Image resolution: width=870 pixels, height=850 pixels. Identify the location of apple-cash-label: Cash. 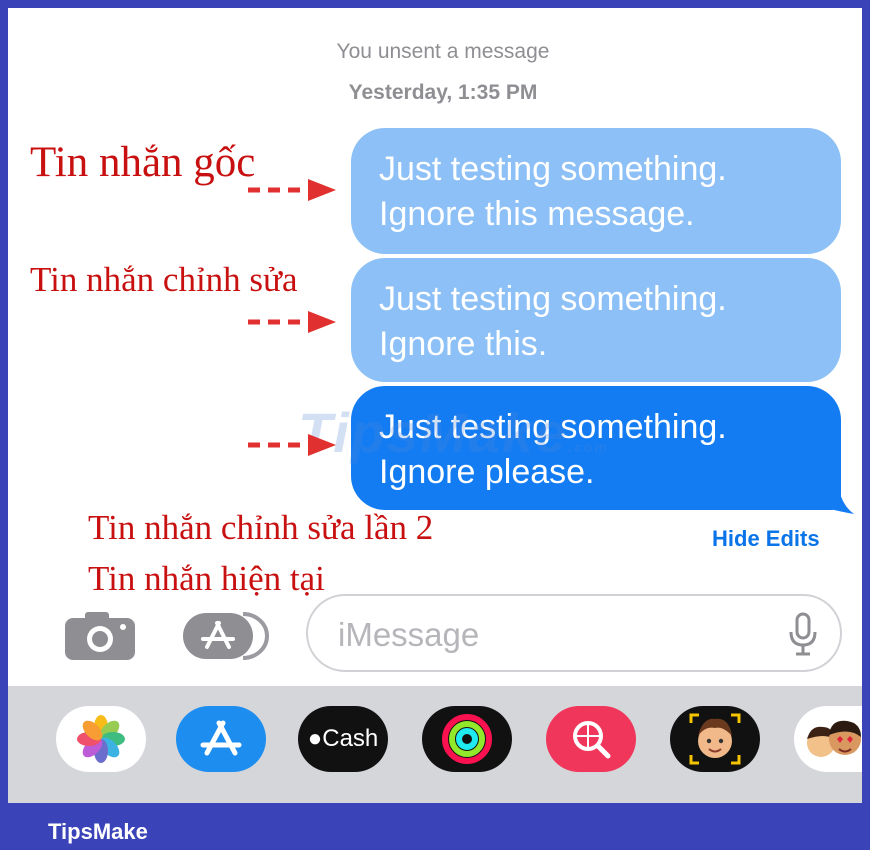
(350, 738).